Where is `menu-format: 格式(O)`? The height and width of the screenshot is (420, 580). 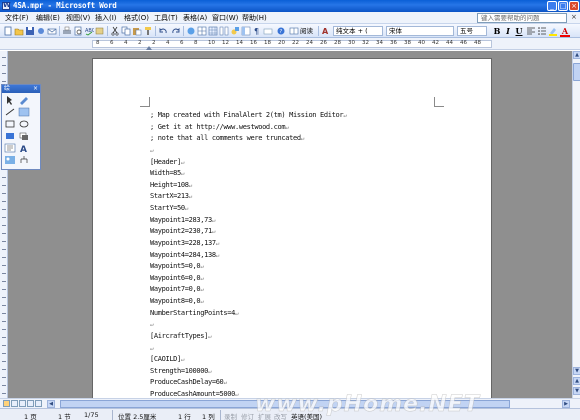
menu-format: 格式(O) is located at coordinates (136, 18).